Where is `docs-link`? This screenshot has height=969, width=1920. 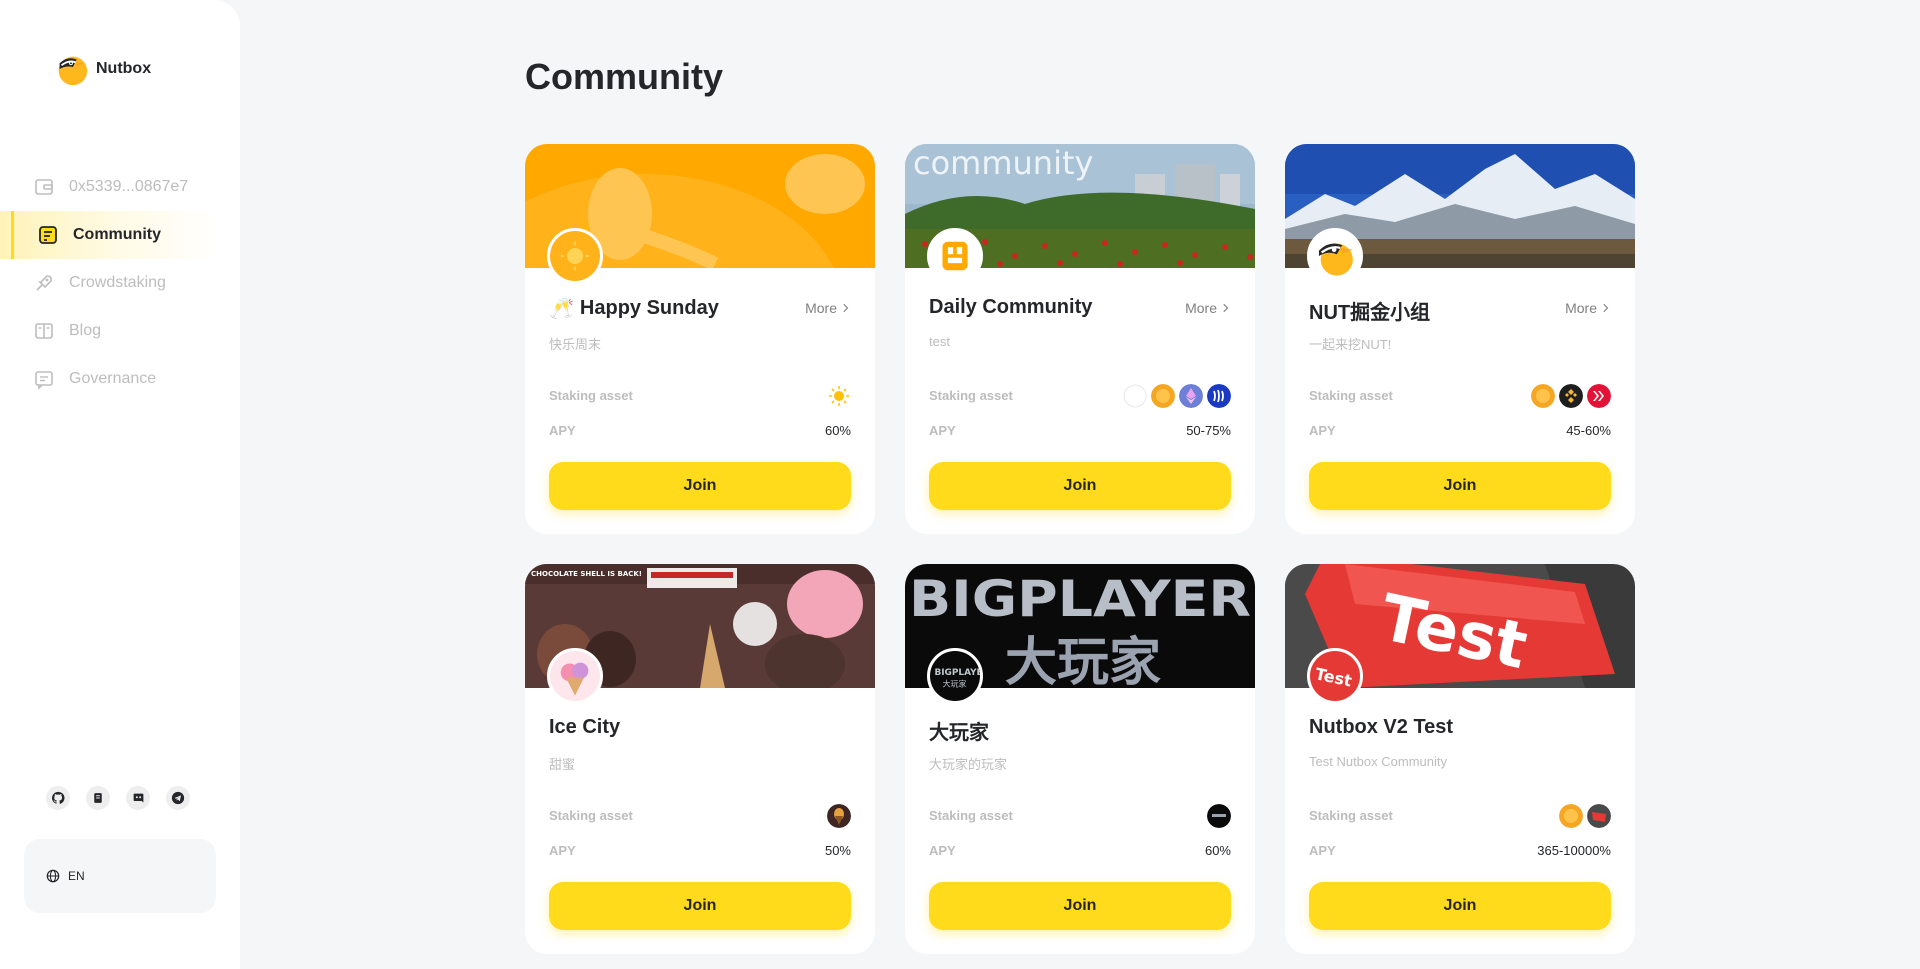
docs-link is located at coordinates (98, 798).